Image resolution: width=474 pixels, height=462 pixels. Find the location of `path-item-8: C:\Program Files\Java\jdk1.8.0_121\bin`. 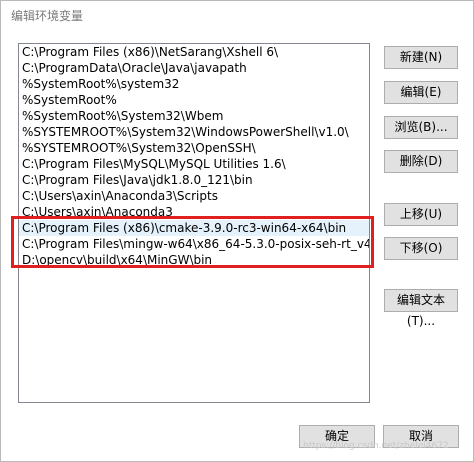

path-item-8: C:\Program Files\Java\jdk1.8.0_121\bin is located at coordinates (194, 180).